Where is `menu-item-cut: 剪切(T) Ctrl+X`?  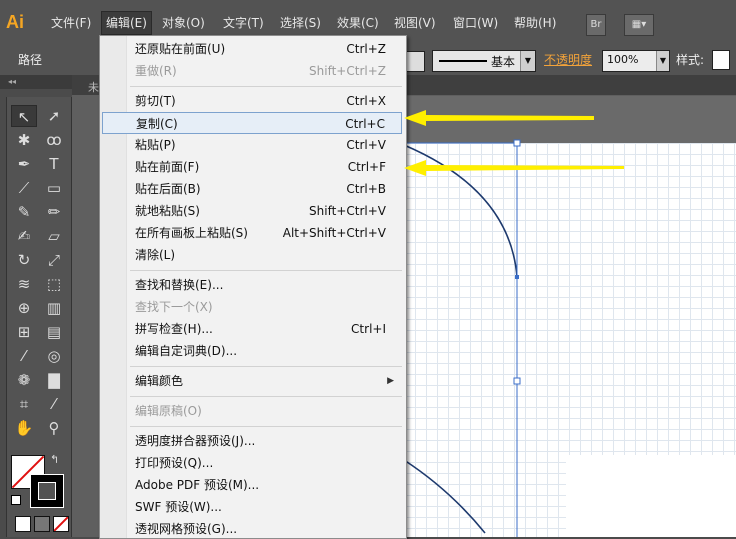
menu-item-cut: 剪切(T) Ctrl+X is located at coordinates (252, 101).